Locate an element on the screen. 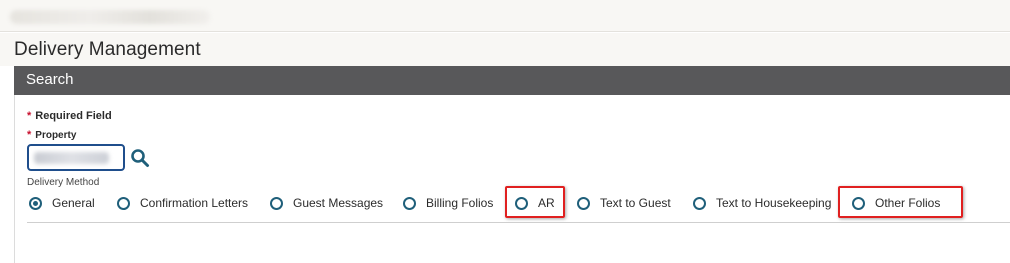 This screenshot has width=1010, height=263. top-bar is located at coordinates (505, 16).